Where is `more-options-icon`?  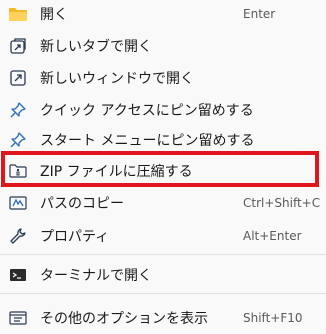 more-options-icon is located at coordinates (18, 318).